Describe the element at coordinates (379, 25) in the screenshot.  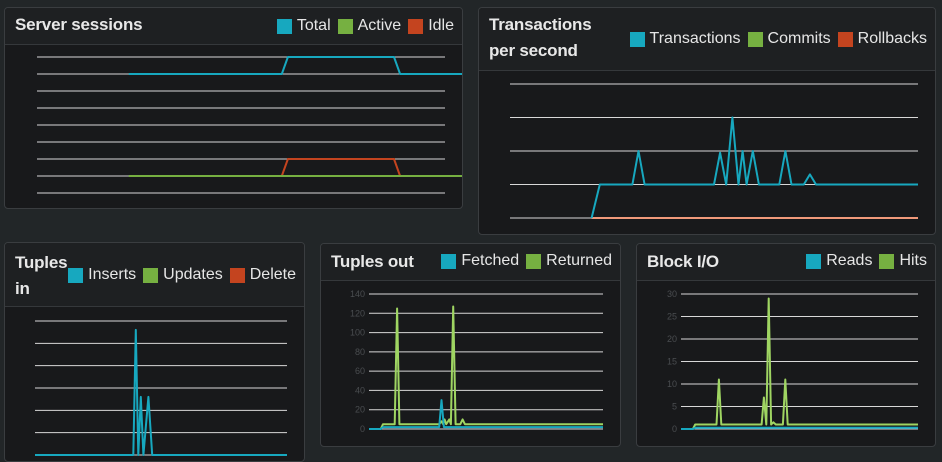
I see `legend-active-label: Active` at that location.